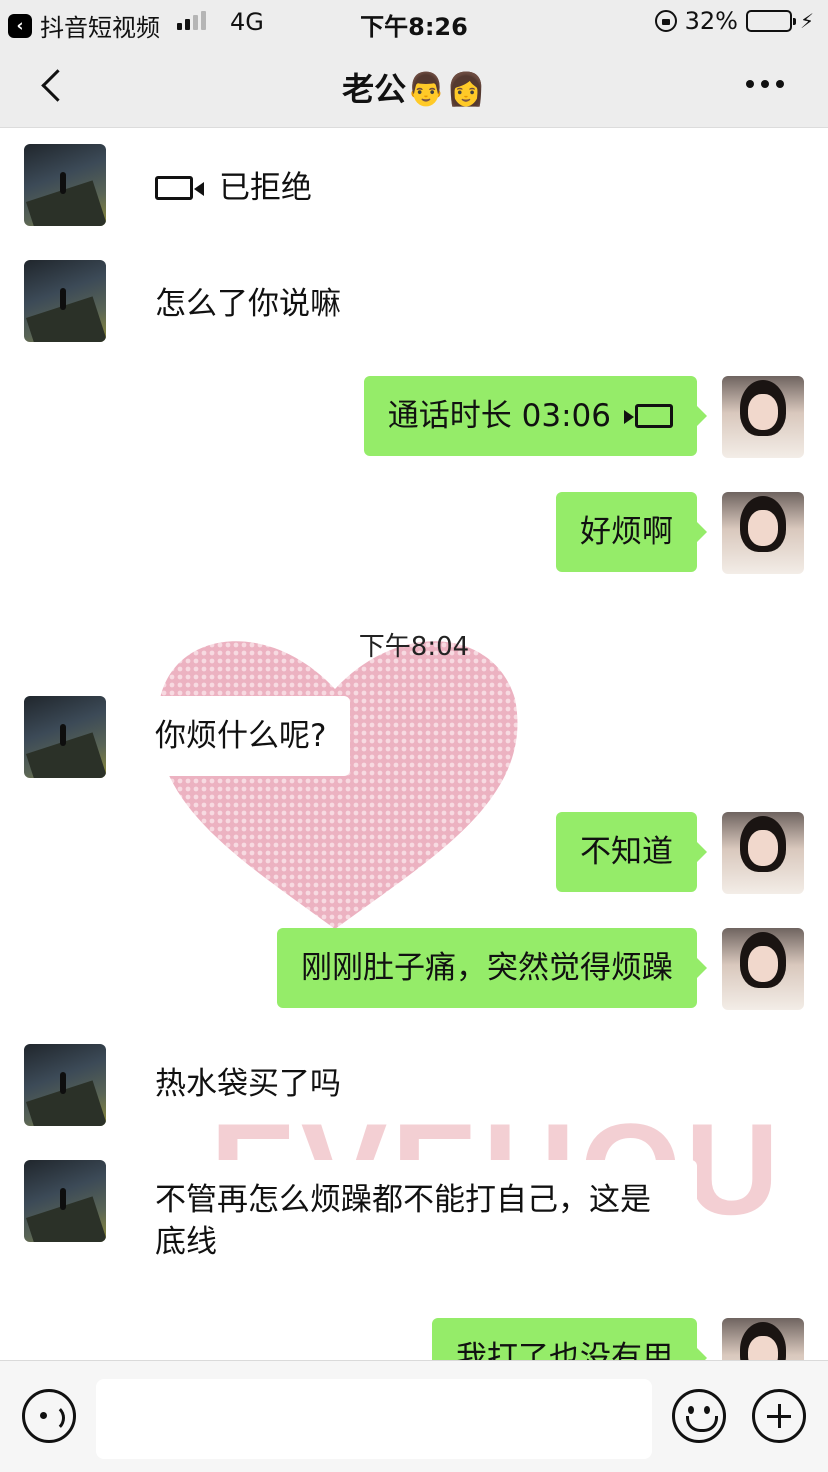  I want to click on message-bubble-outgoing: 不知道, so click(631, 852).